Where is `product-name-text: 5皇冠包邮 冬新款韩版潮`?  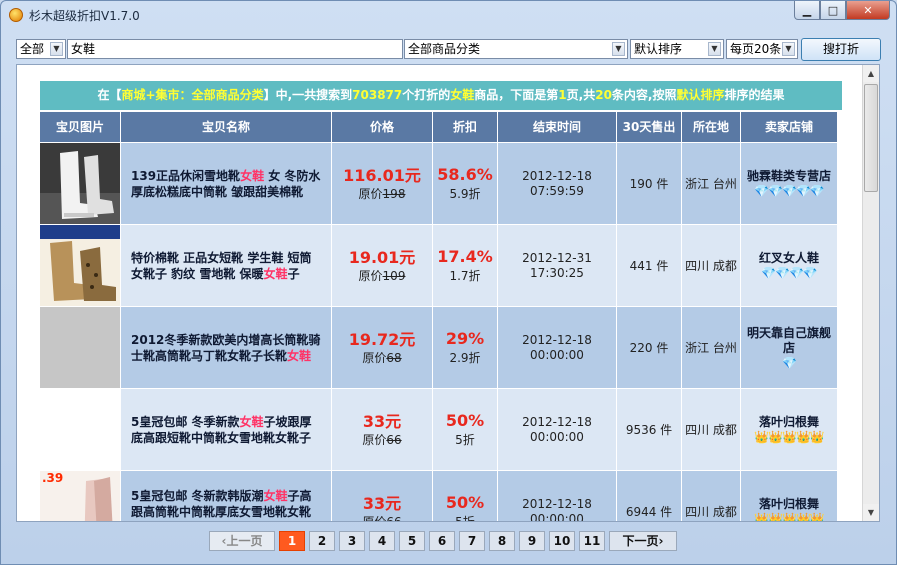 product-name-text: 5皇冠包邮 冬新款韩版潮 is located at coordinates (197, 495).